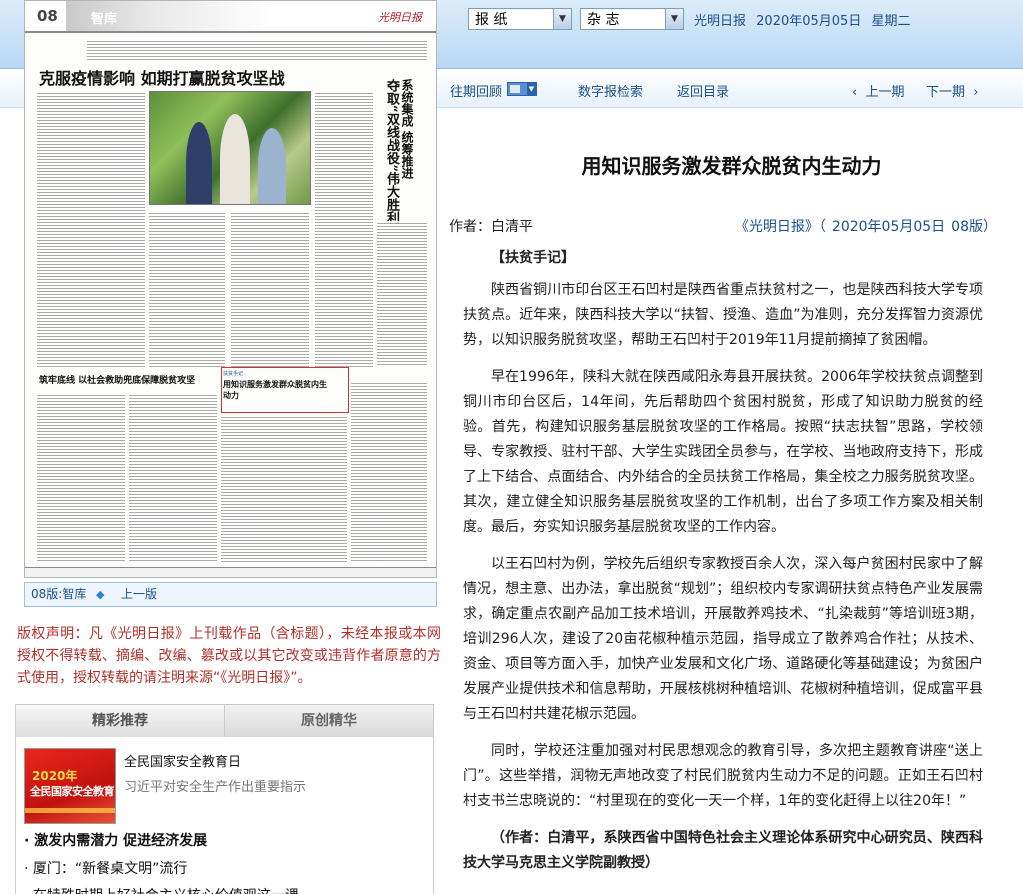  I want to click on intro-text-block, so click(257, 50).